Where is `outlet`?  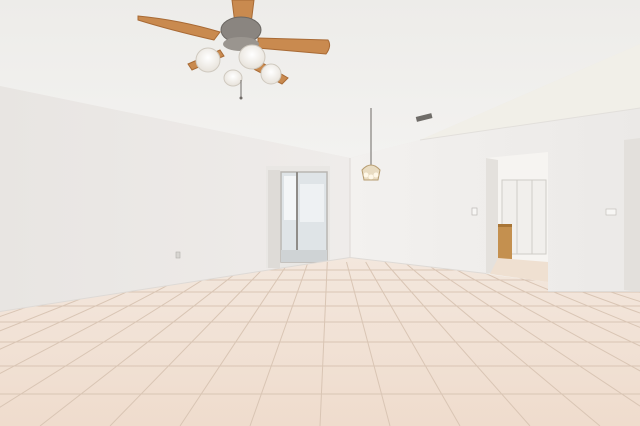
outlet is located at coordinates (178, 255).